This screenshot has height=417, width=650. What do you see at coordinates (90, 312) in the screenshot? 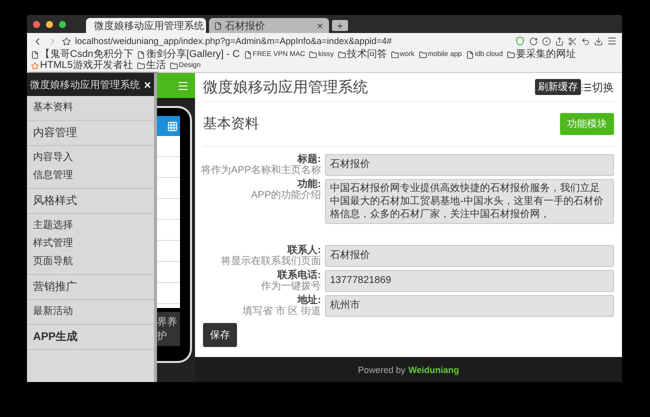
I see `menu-item: 最新活动` at bounding box center [90, 312].